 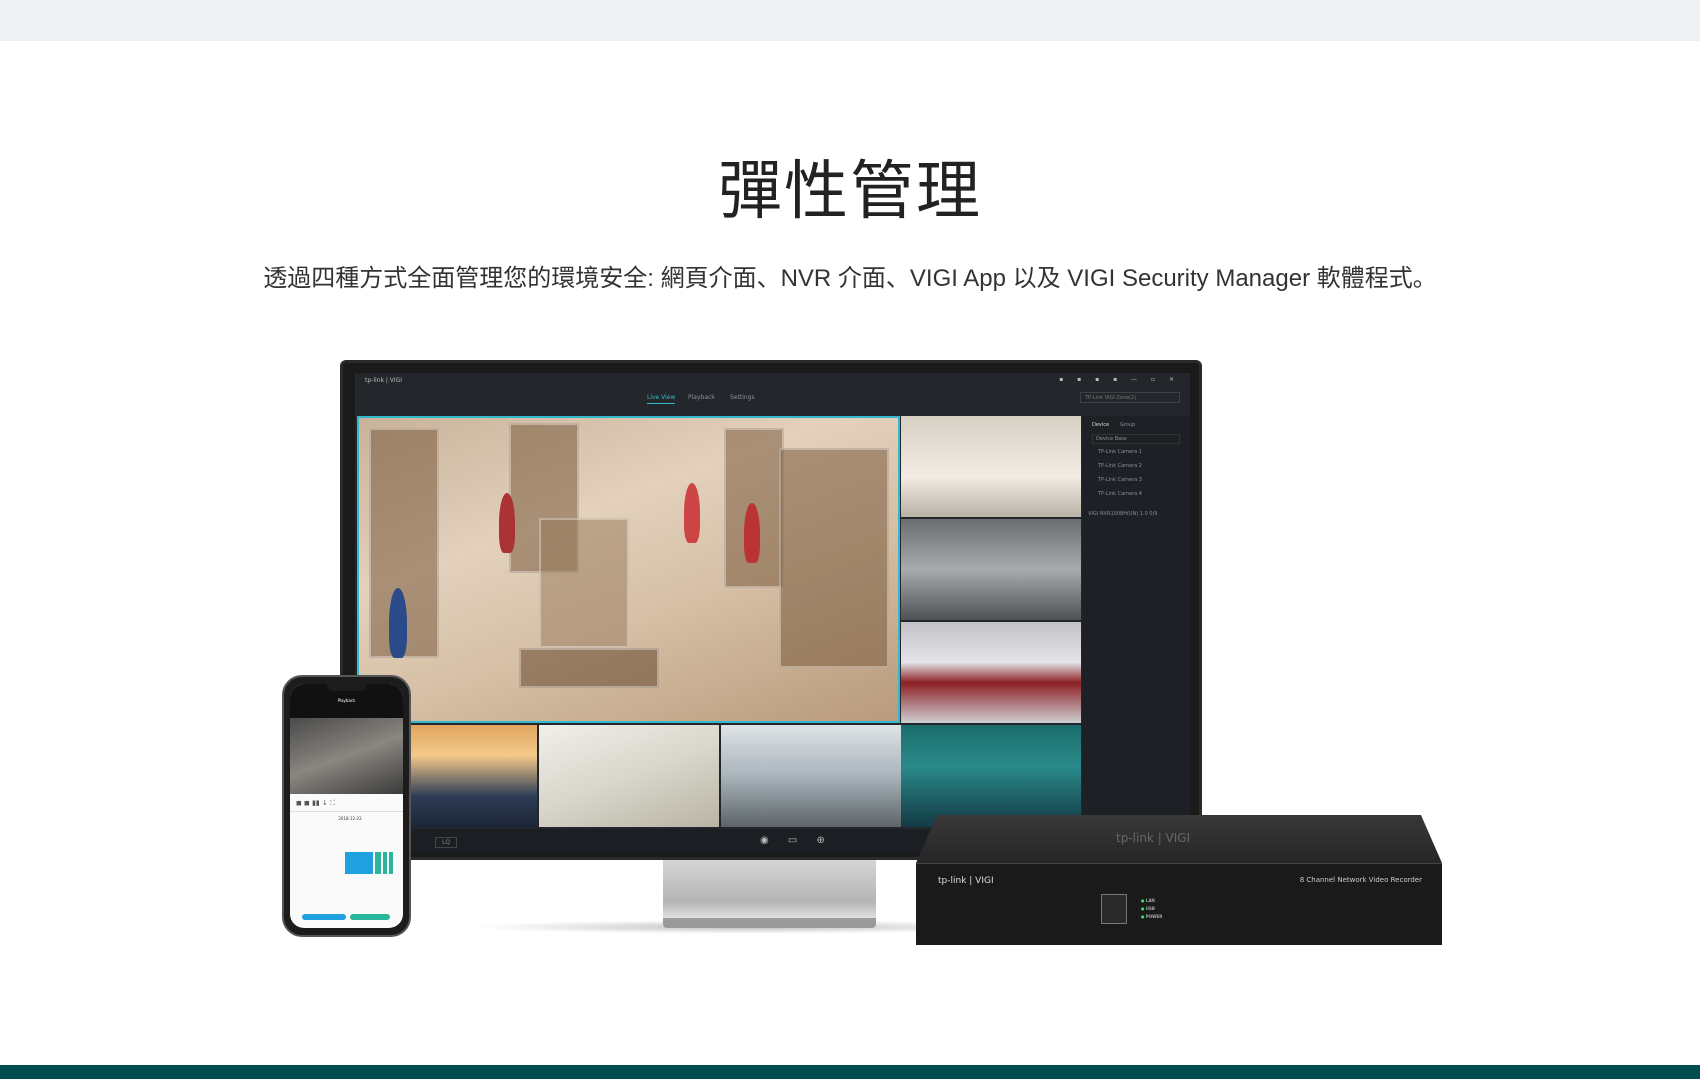 I want to click on tab-device: Device, so click(x=1100, y=425).